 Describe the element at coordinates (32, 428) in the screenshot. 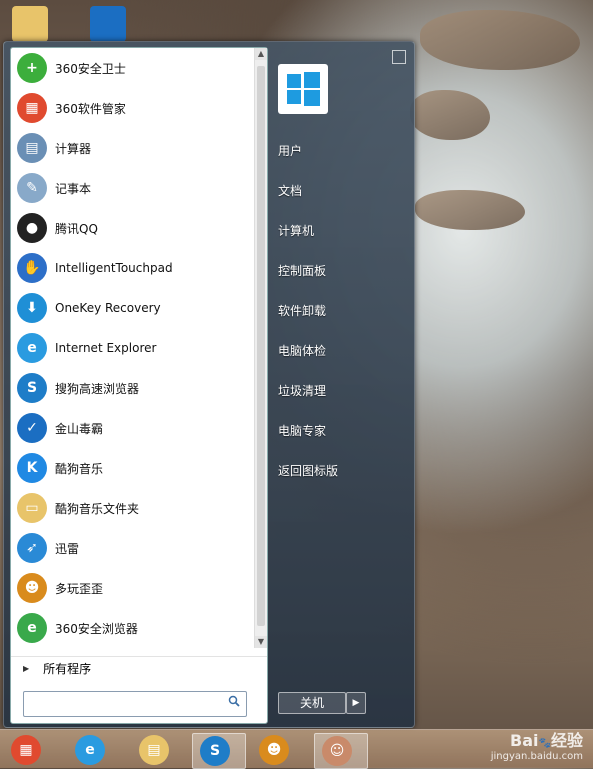

I see `kingsoft-antivirus-icon: ✓` at that location.